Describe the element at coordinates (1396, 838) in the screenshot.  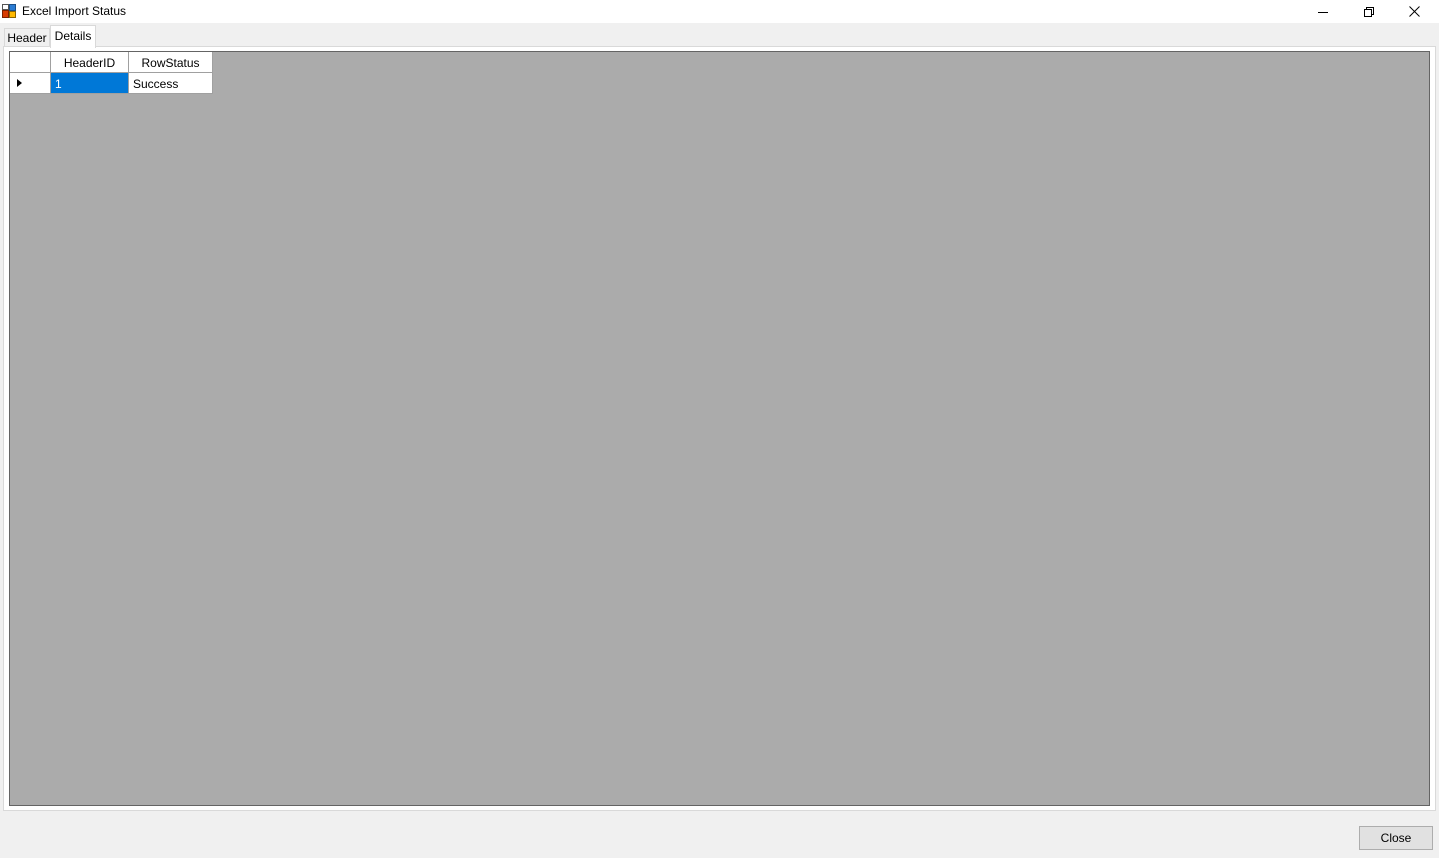
I see `close-button: Close` at that location.